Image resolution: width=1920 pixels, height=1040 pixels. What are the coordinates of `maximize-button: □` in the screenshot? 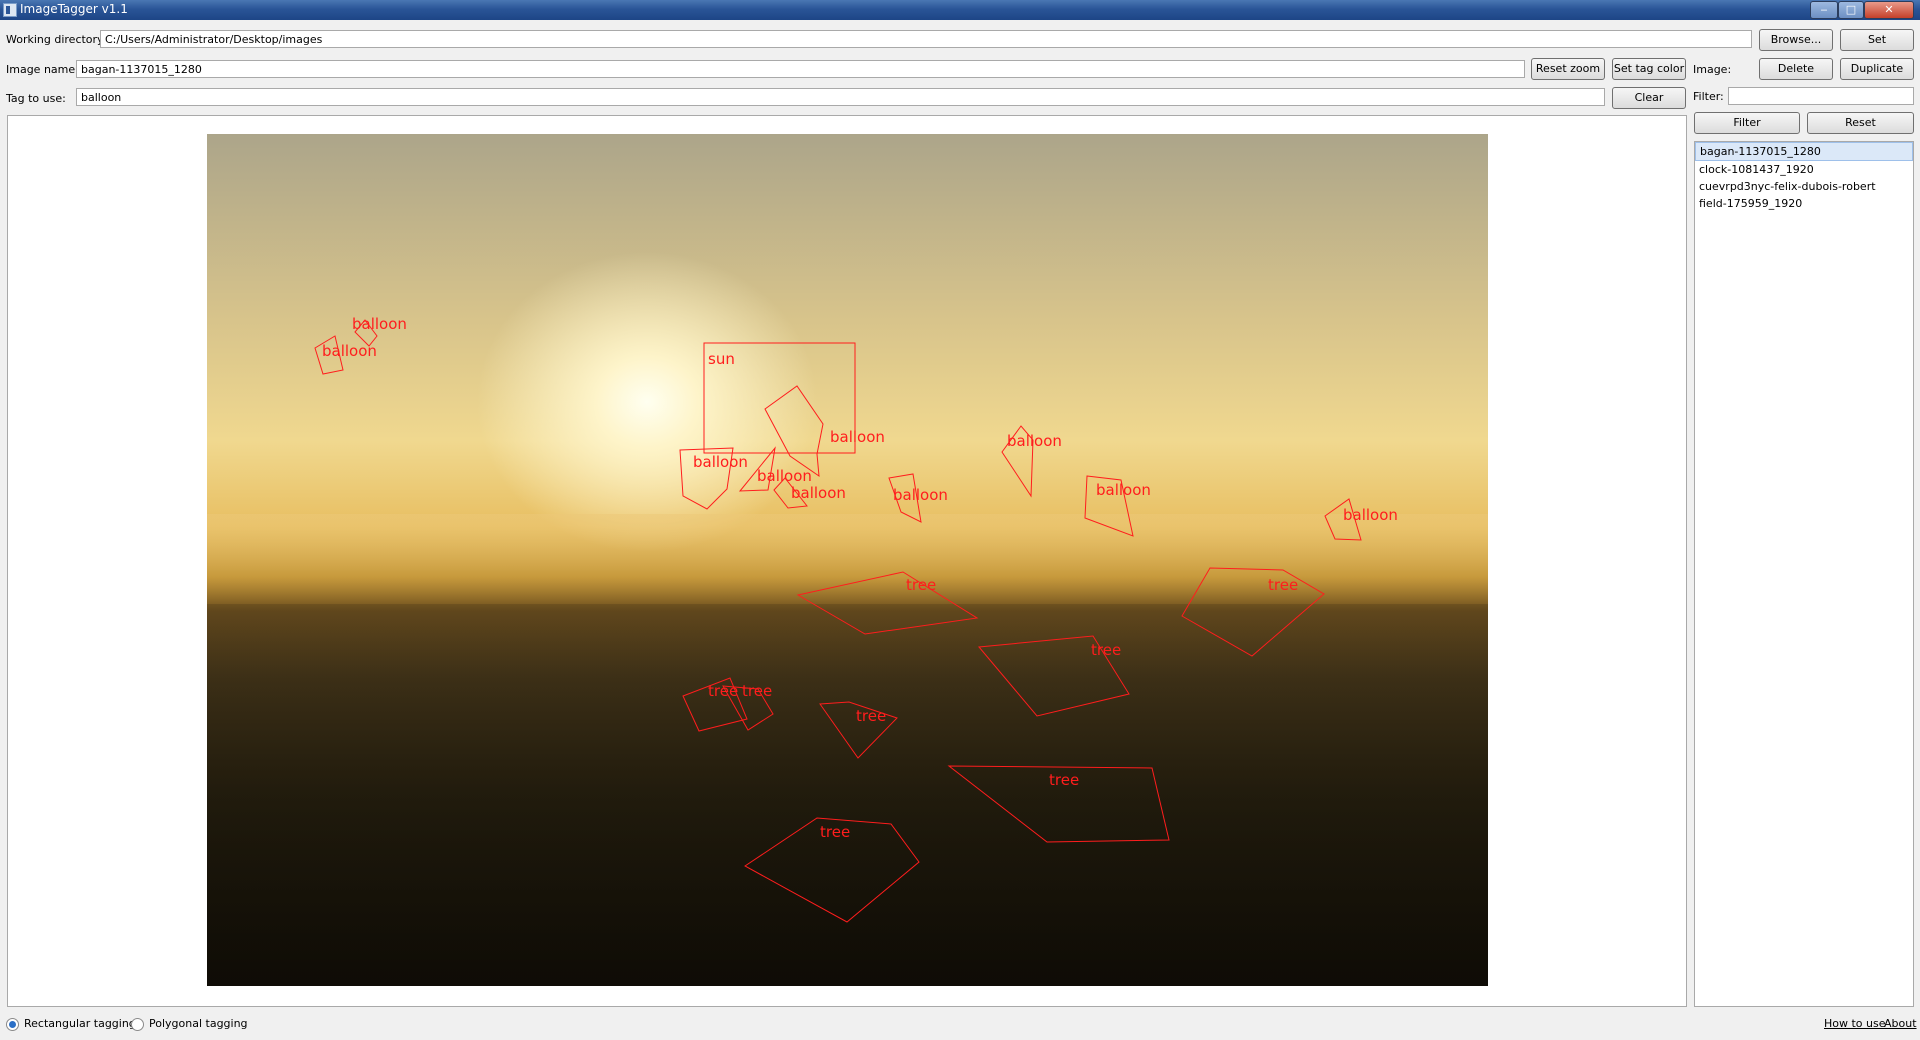 It's located at (1851, 10).